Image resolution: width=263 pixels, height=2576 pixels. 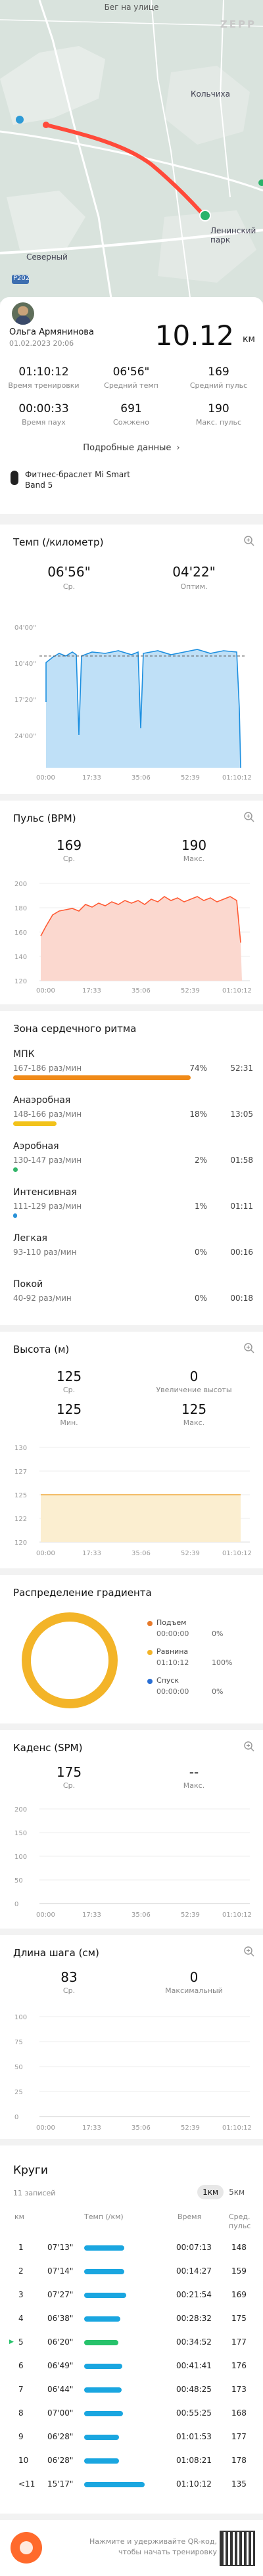 What do you see at coordinates (141, 1915) in the screenshot?
I see `cadence-x-tick: 35:06` at bounding box center [141, 1915].